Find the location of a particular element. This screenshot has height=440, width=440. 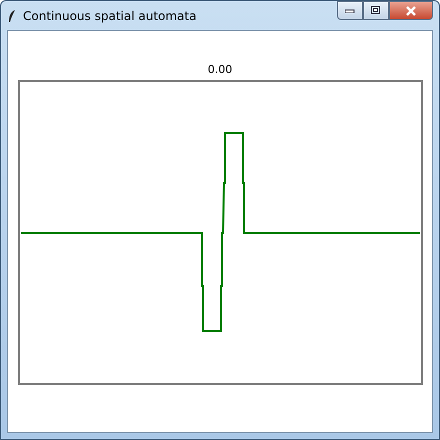

window-title: Continuous spatial automata is located at coordinates (109, 15).